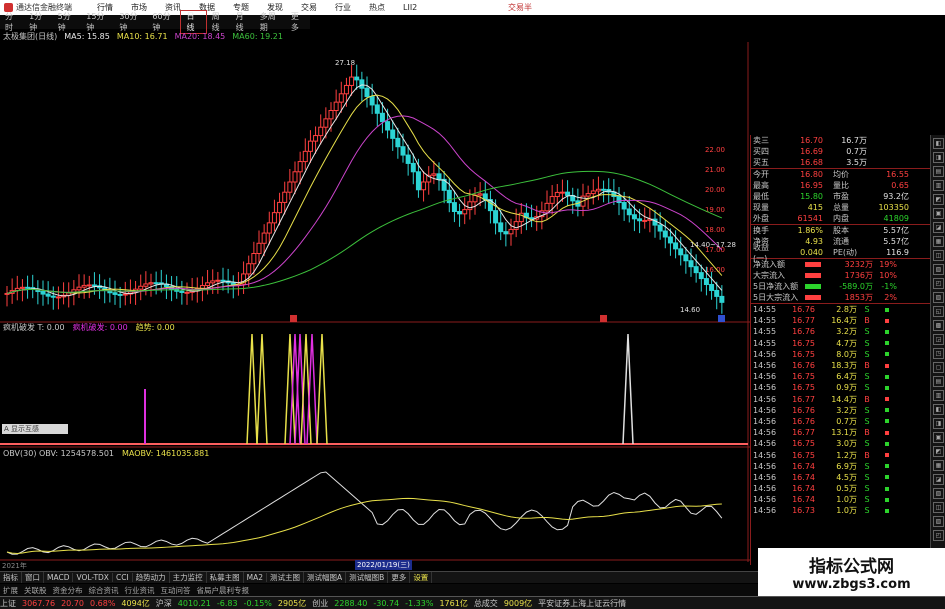 This screenshot has width=945, height=609. Describe the element at coordinates (68, 590) in the screenshot. I see `ext-item-2: 资金分布` at that location.